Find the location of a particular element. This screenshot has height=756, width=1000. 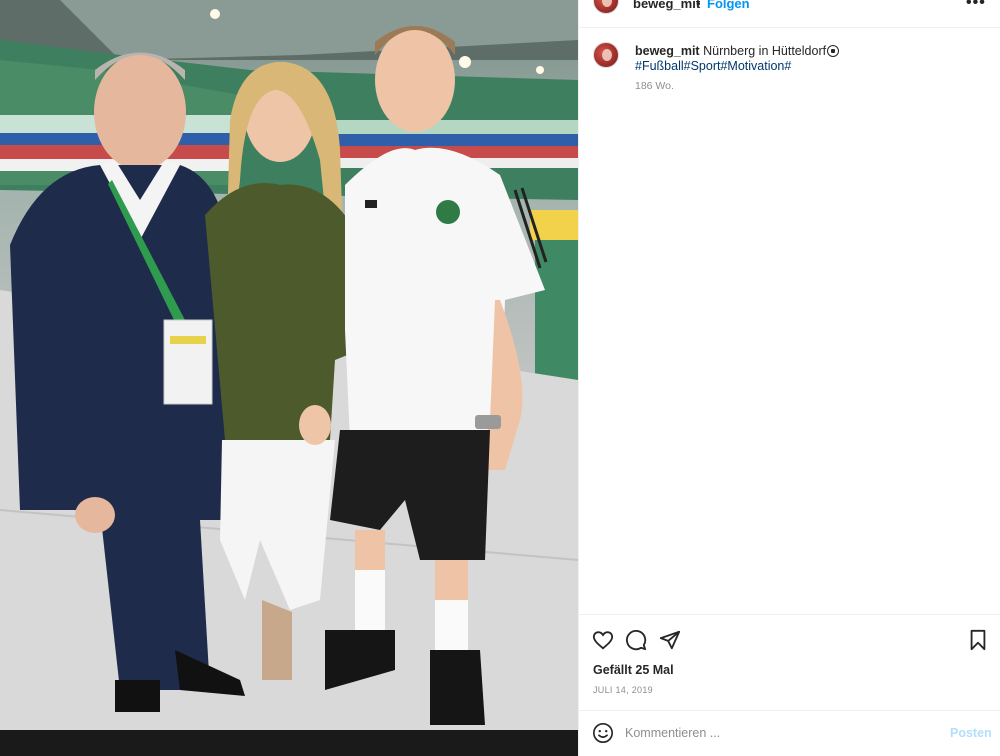

post-date: JULI 14, 2019 is located at coordinates (623, 690).